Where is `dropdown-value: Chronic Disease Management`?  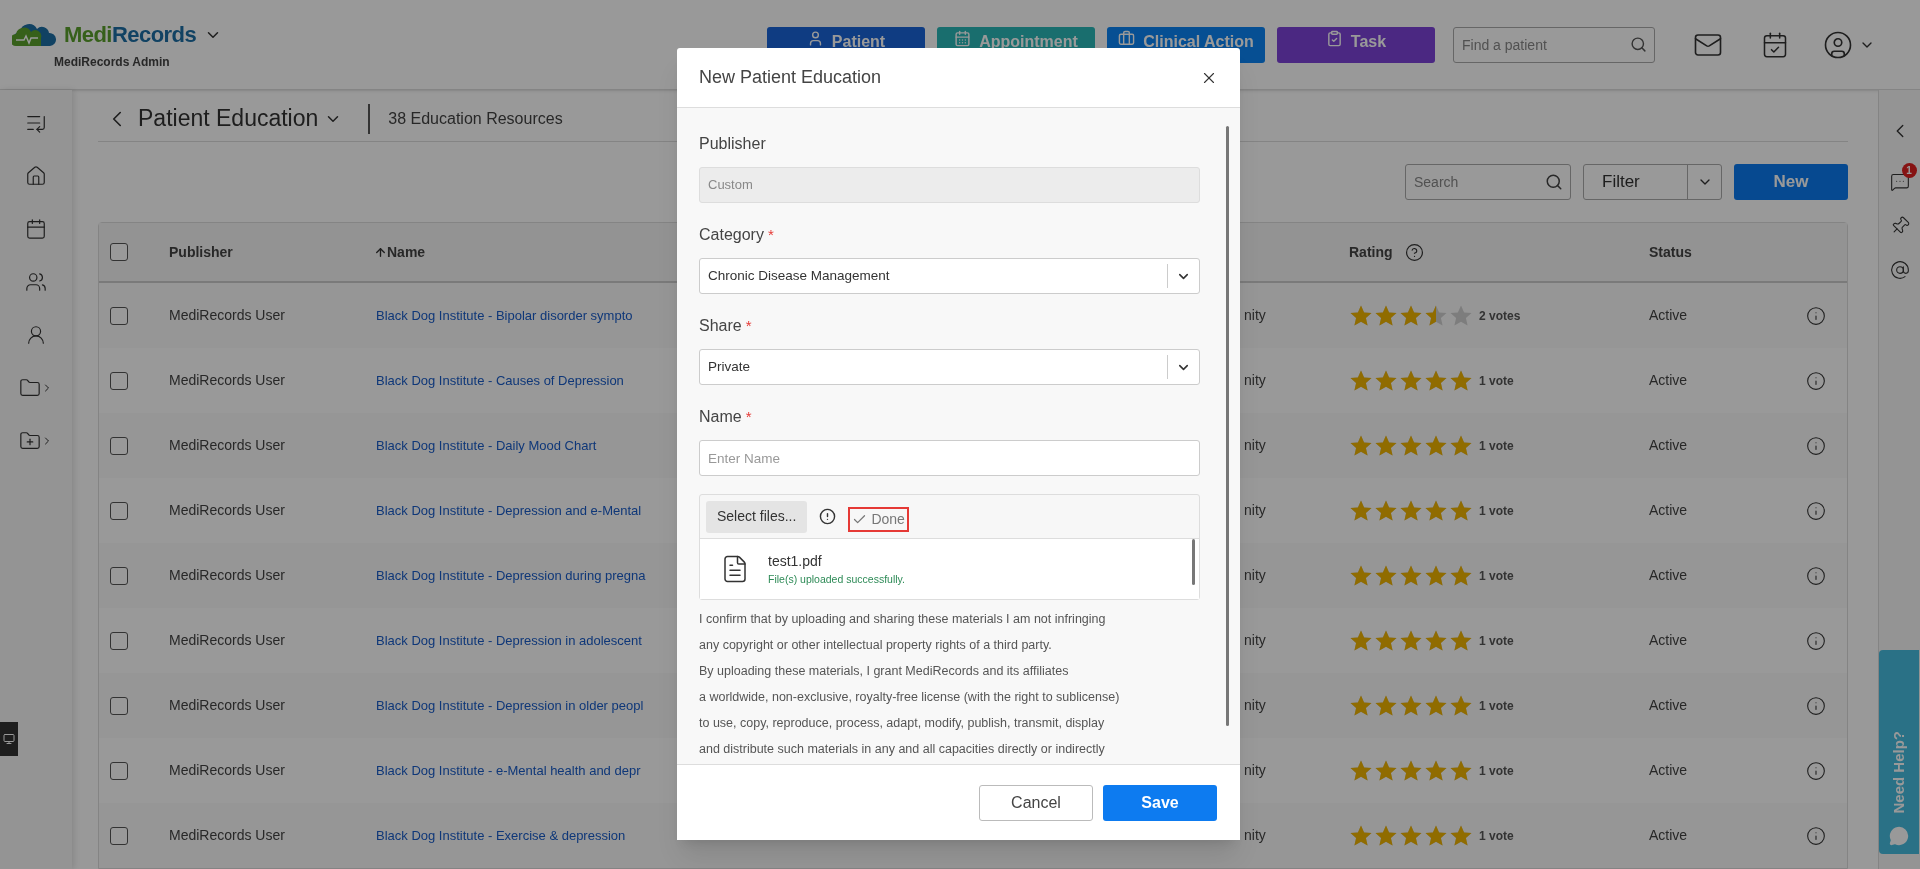
dropdown-value: Chronic Disease Management is located at coordinates (799, 275).